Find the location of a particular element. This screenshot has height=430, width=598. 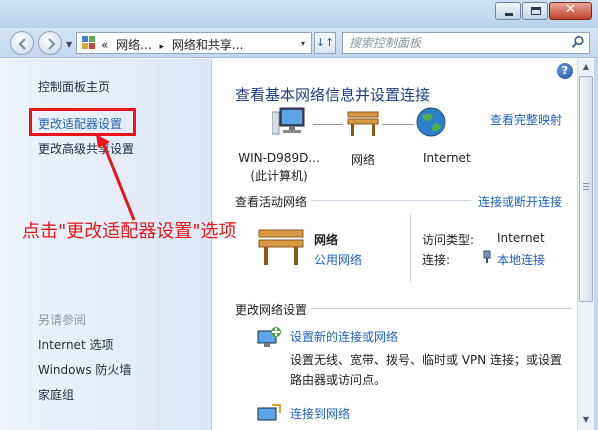

active-networks-heading: 查看活动网络 is located at coordinates (271, 202).